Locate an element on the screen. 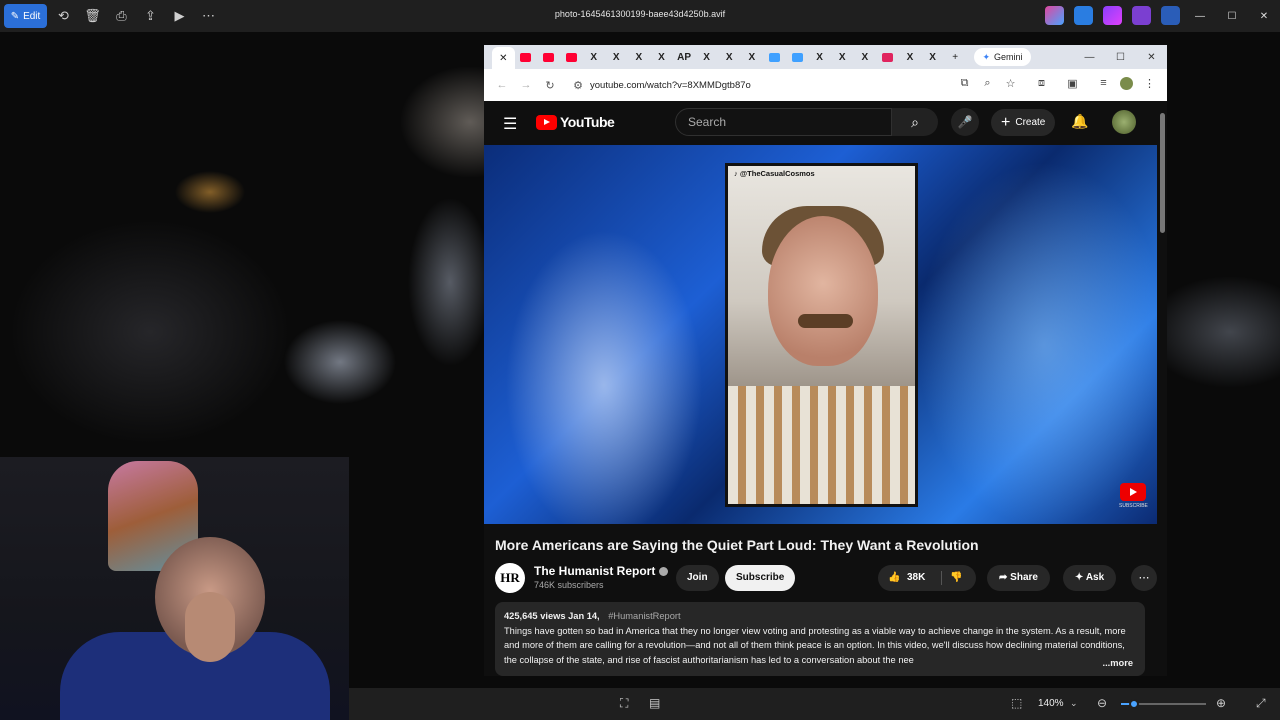 The height and width of the screenshot is (720, 1280). tab-strip: ✕ X X X X AP X X X X X X X X + ✦ Gemini — ☐ ✕ is located at coordinates (825, 57).